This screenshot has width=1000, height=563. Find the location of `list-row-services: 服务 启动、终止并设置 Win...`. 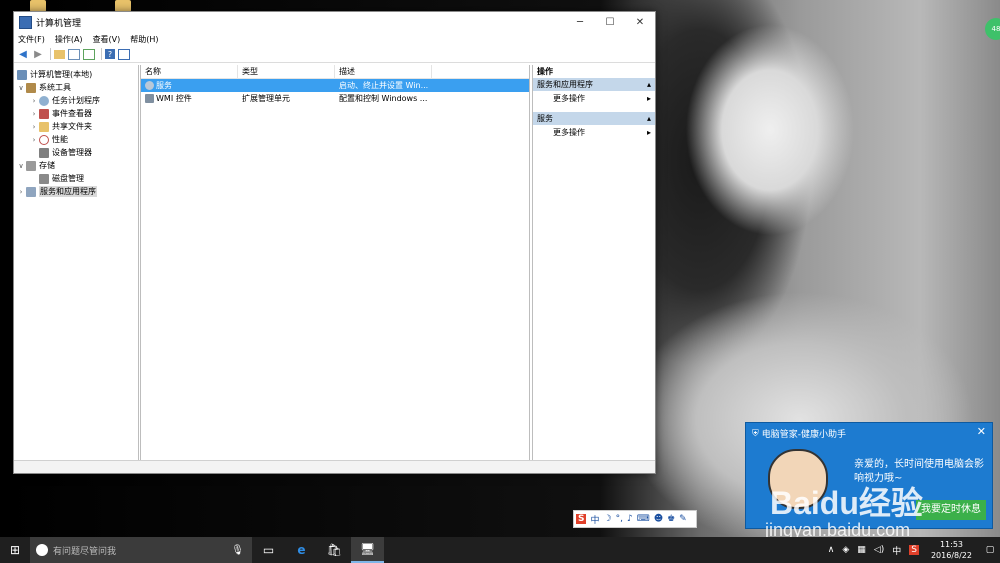

list-row-services: 服务 启动、终止并设置 Win... is located at coordinates (335, 85).